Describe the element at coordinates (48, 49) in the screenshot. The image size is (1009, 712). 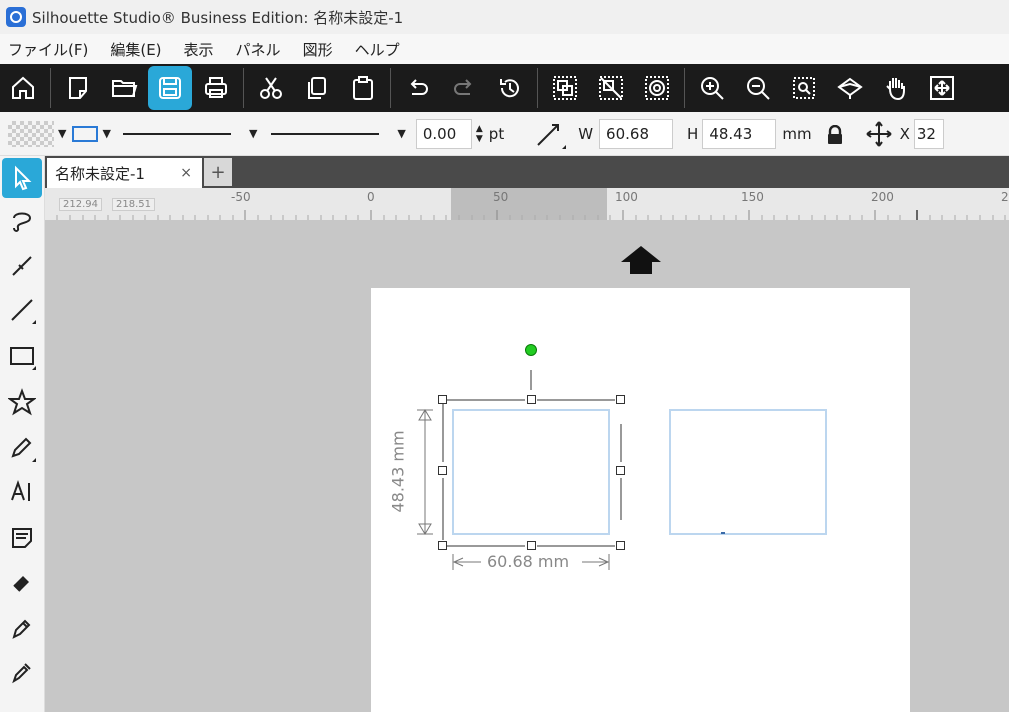
I see `menu-file: ファイル(F)` at that location.